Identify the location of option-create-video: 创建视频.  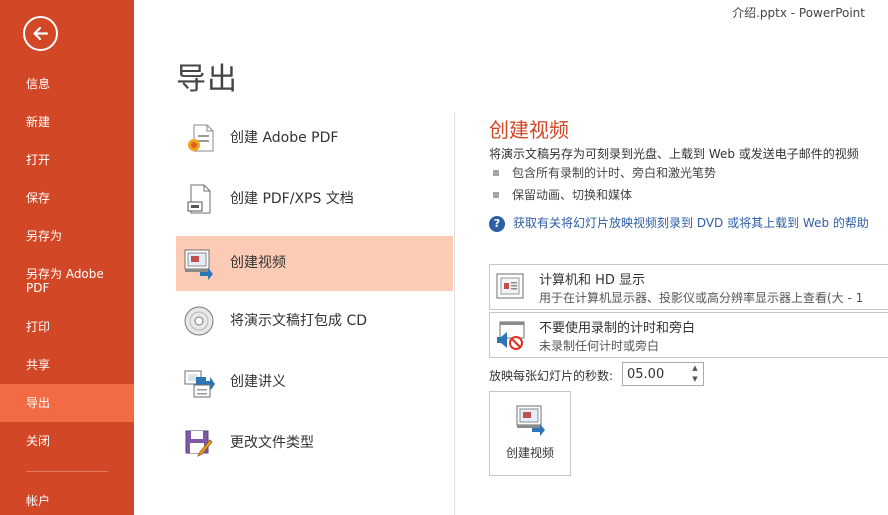
(314, 263).